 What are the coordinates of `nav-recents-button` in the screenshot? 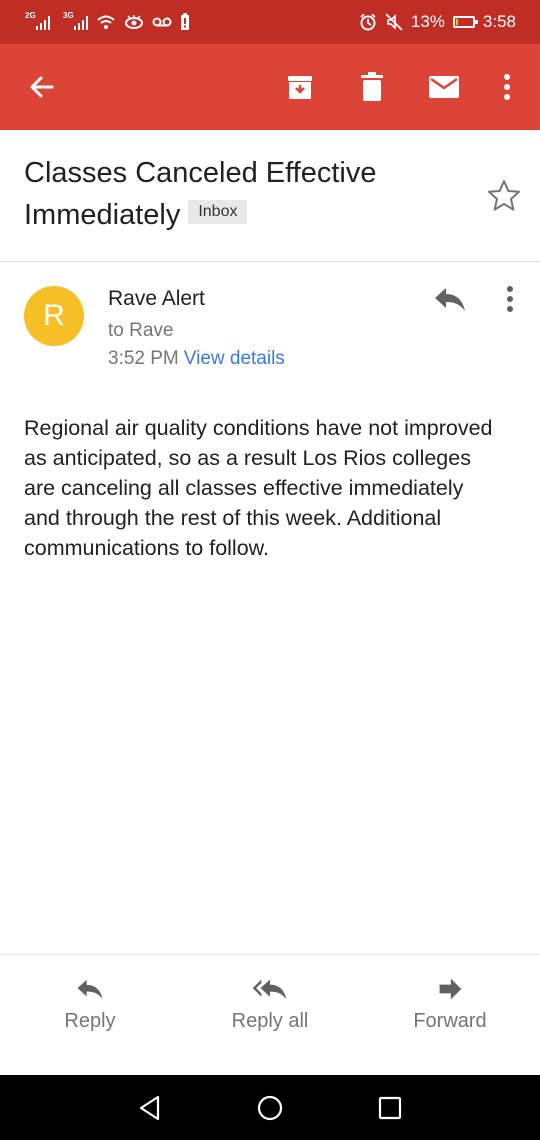 It's located at (390, 1107).